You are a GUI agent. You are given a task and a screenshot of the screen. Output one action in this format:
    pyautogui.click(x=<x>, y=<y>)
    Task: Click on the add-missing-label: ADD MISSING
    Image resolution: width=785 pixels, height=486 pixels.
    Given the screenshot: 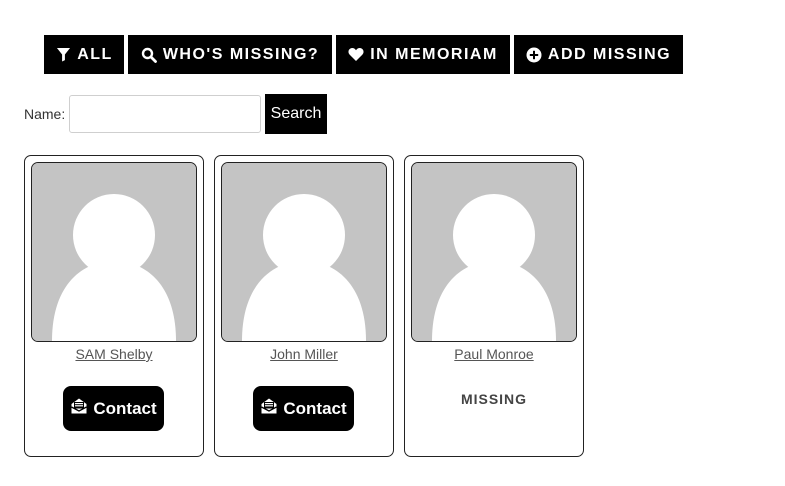 What is the action you would take?
    pyautogui.click(x=609, y=54)
    